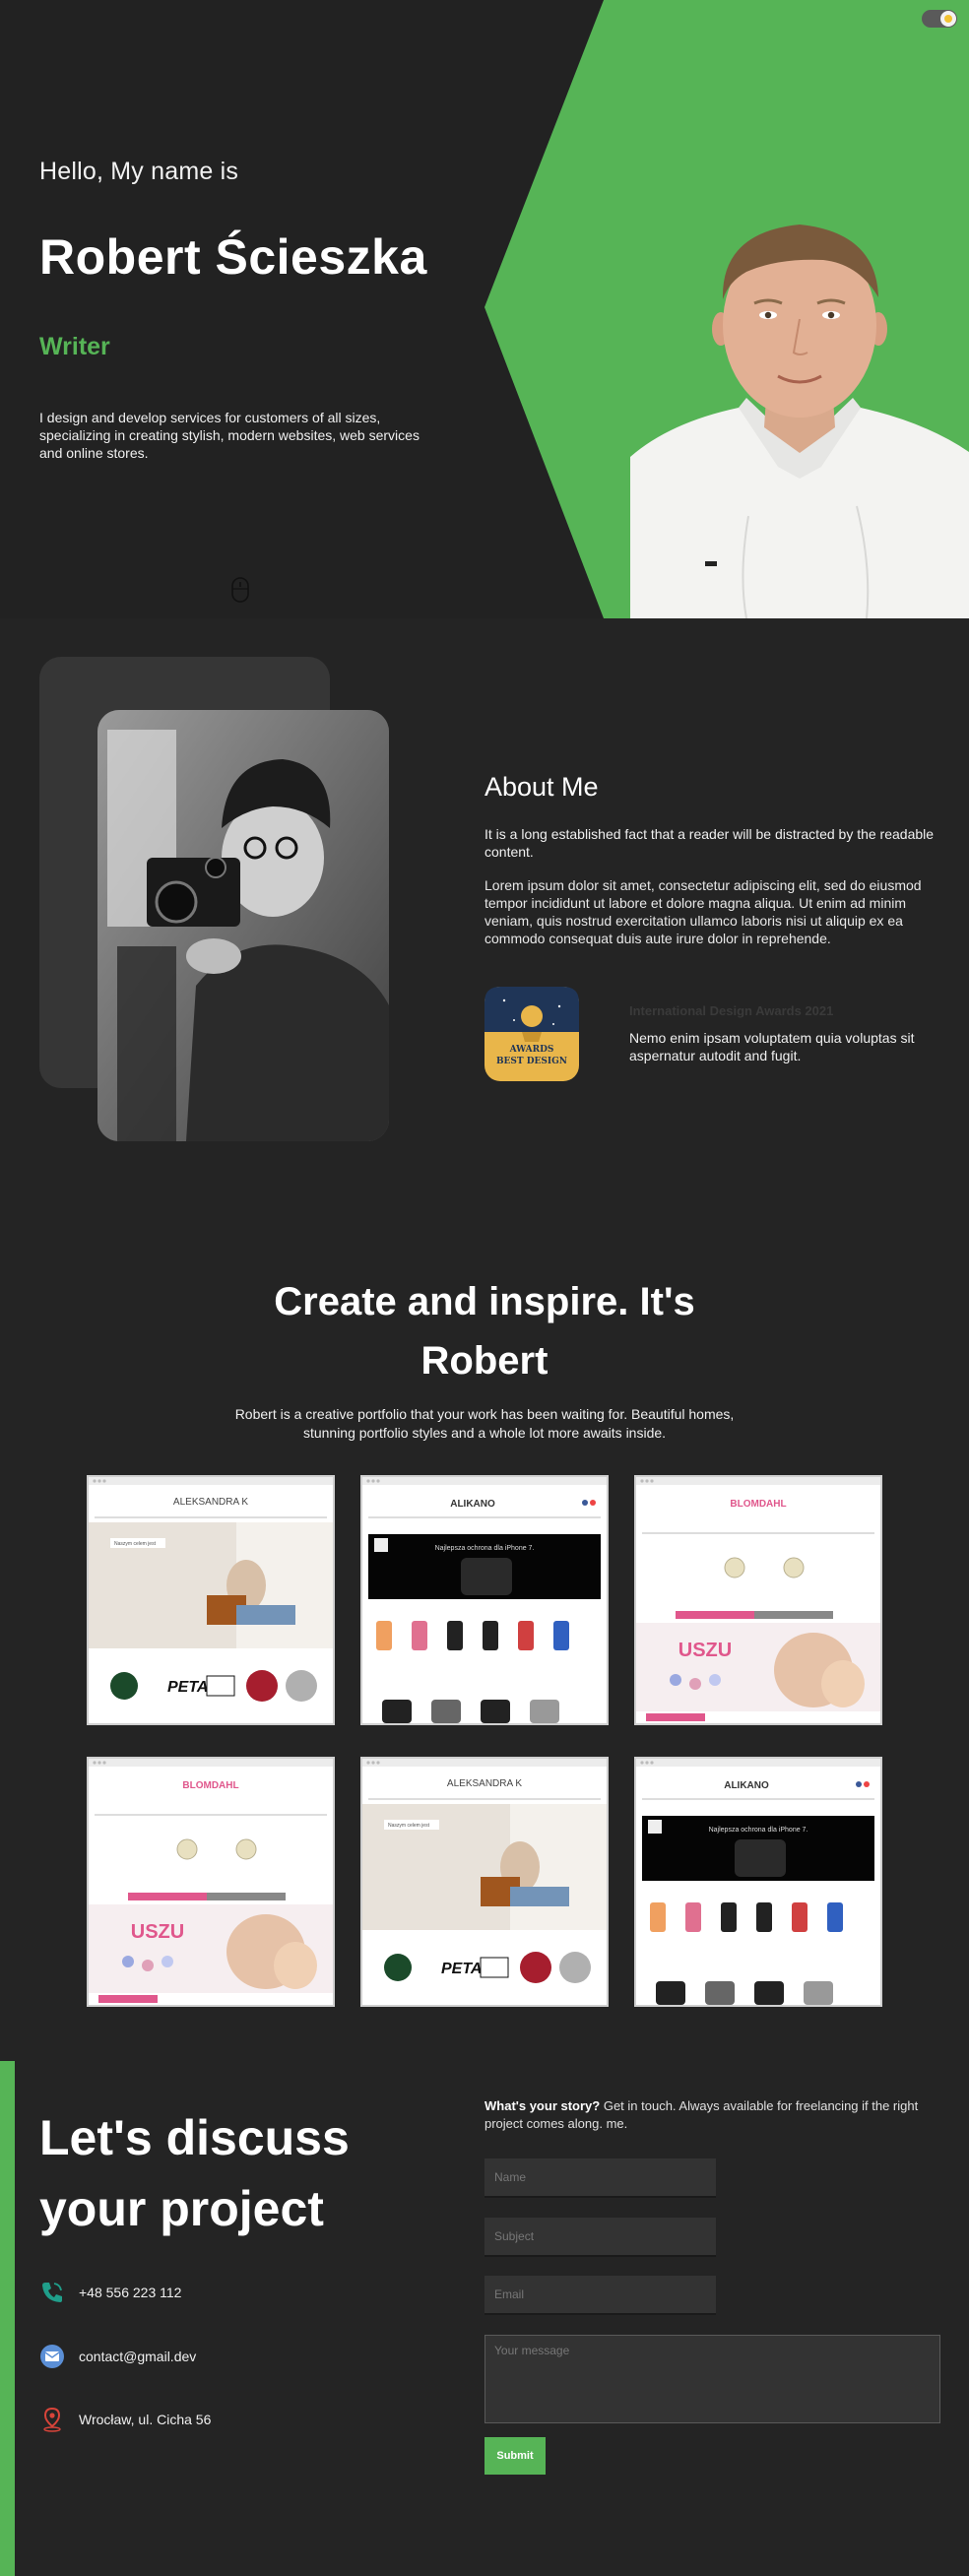 This screenshot has height=2576, width=969. Describe the element at coordinates (484, 1301) in the screenshot. I see `portfolio-title-line-1: Create and inspire. It's` at that location.